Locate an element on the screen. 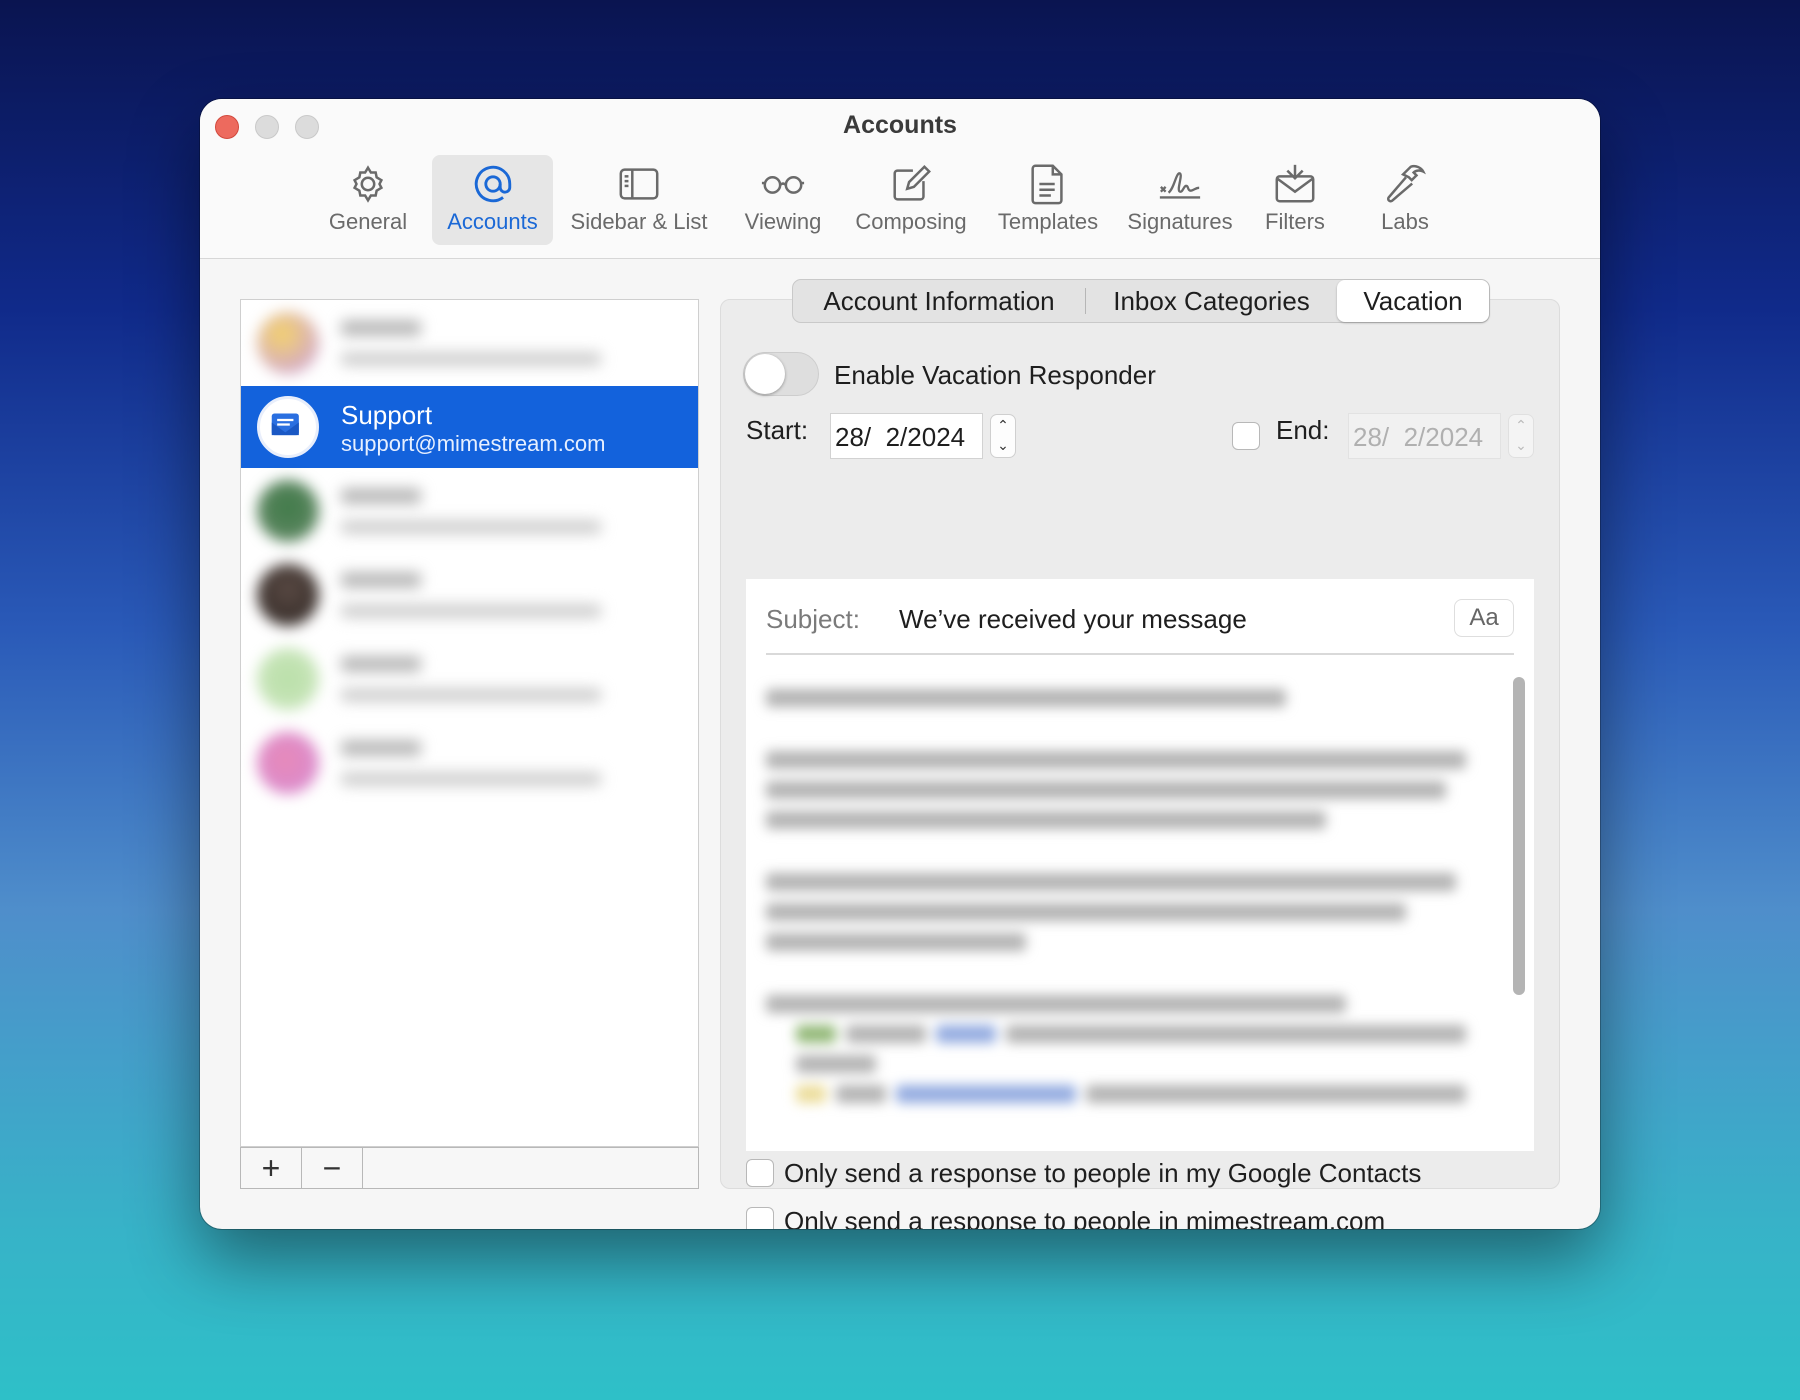 The height and width of the screenshot is (1400, 1800). window-title: Accounts is located at coordinates (900, 125).